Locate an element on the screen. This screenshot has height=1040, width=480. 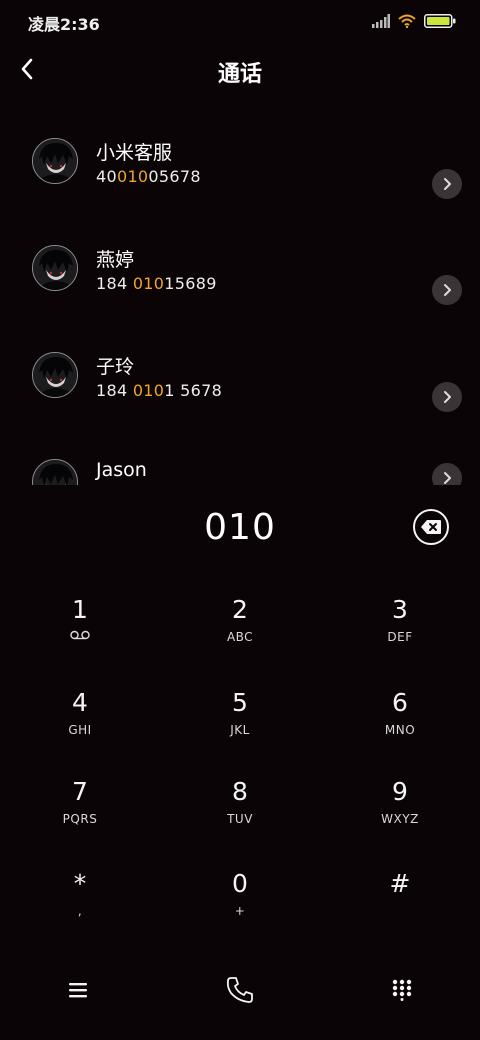
key-2: 2 ABC is located at coordinates (240, 629).